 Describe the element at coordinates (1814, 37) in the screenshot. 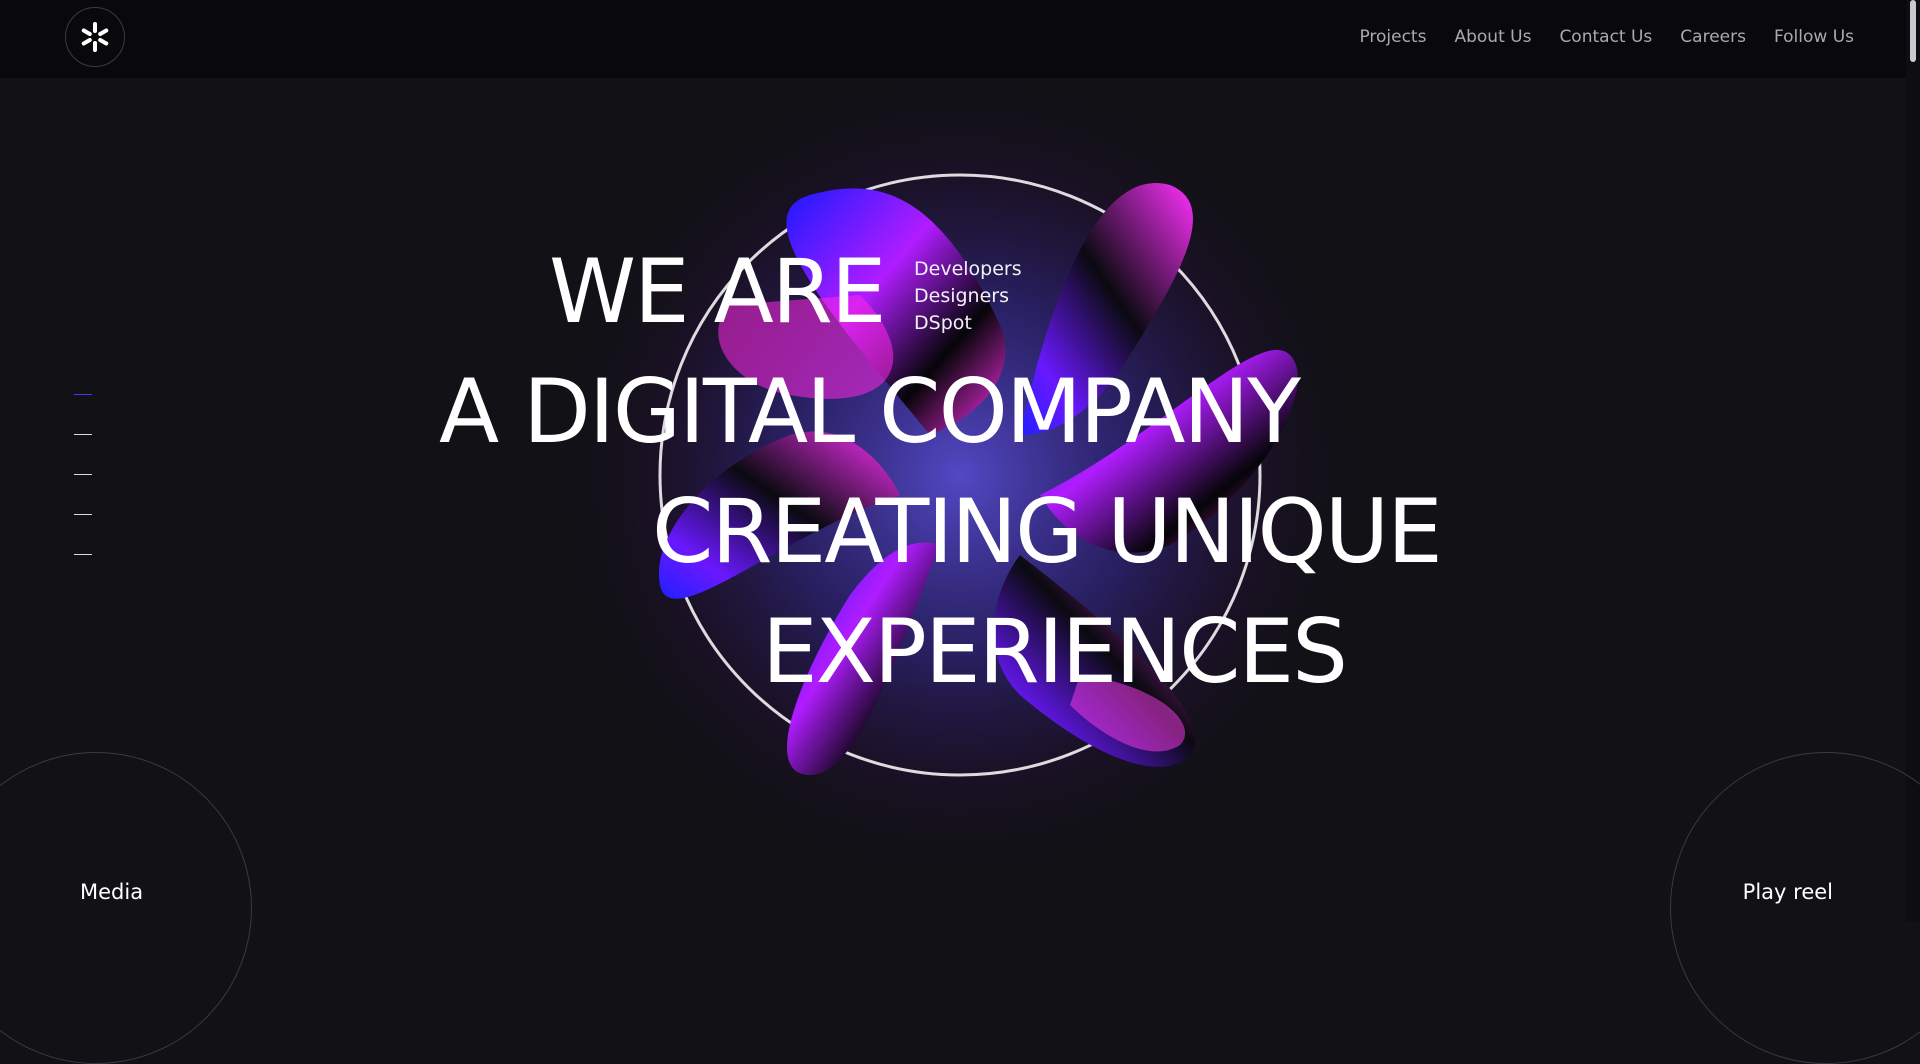

I see `nav-follow-us: Follow Us` at that location.